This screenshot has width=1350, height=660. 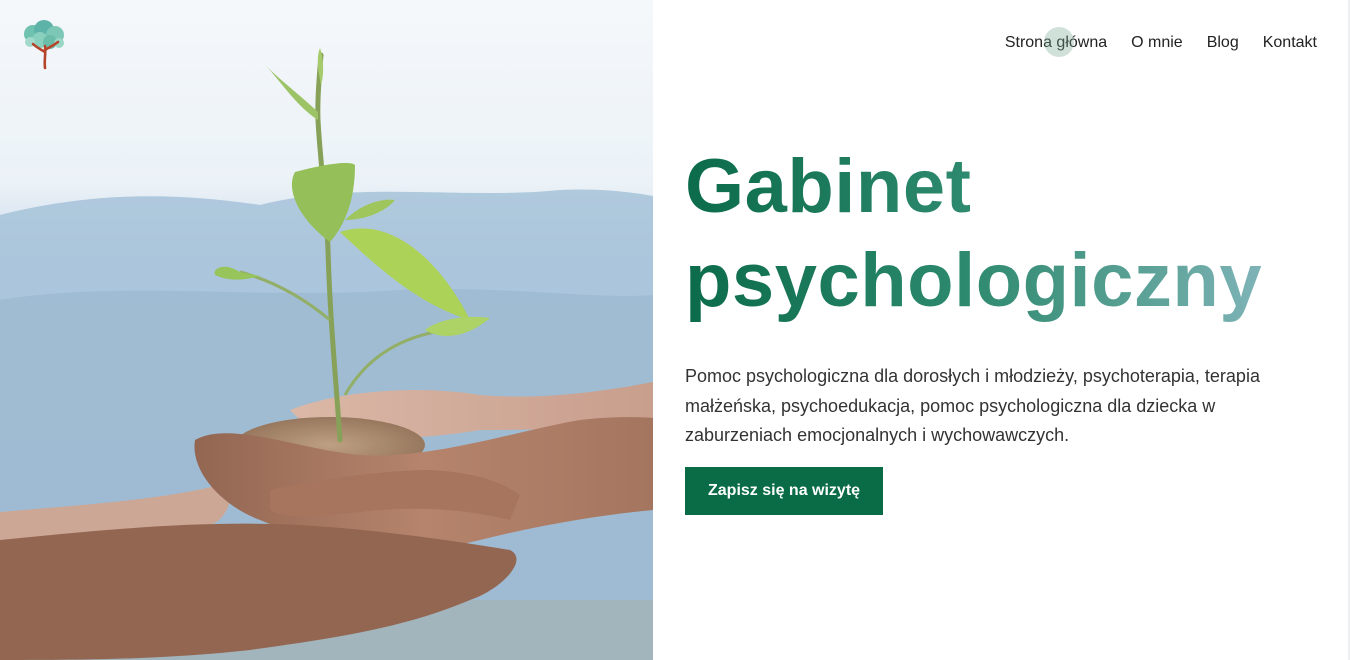 I want to click on title-line-1: Gabinet, so click(x=828, y=186).